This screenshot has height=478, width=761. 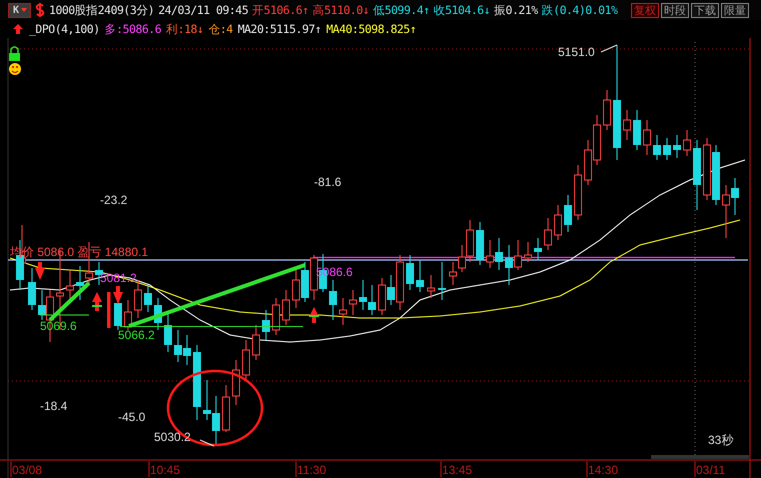 What do you see at coordinates (341, 10) in the screenshot?
I see `quote-text: 高5110.0↓` at bounding box center [341, 10].